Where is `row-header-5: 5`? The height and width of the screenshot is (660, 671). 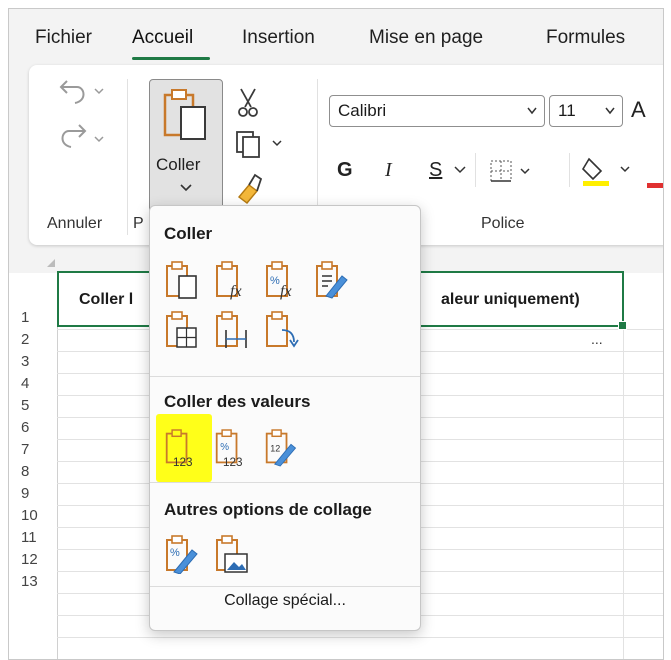
row-header-5: 5 is located at coordinates (33, 408).